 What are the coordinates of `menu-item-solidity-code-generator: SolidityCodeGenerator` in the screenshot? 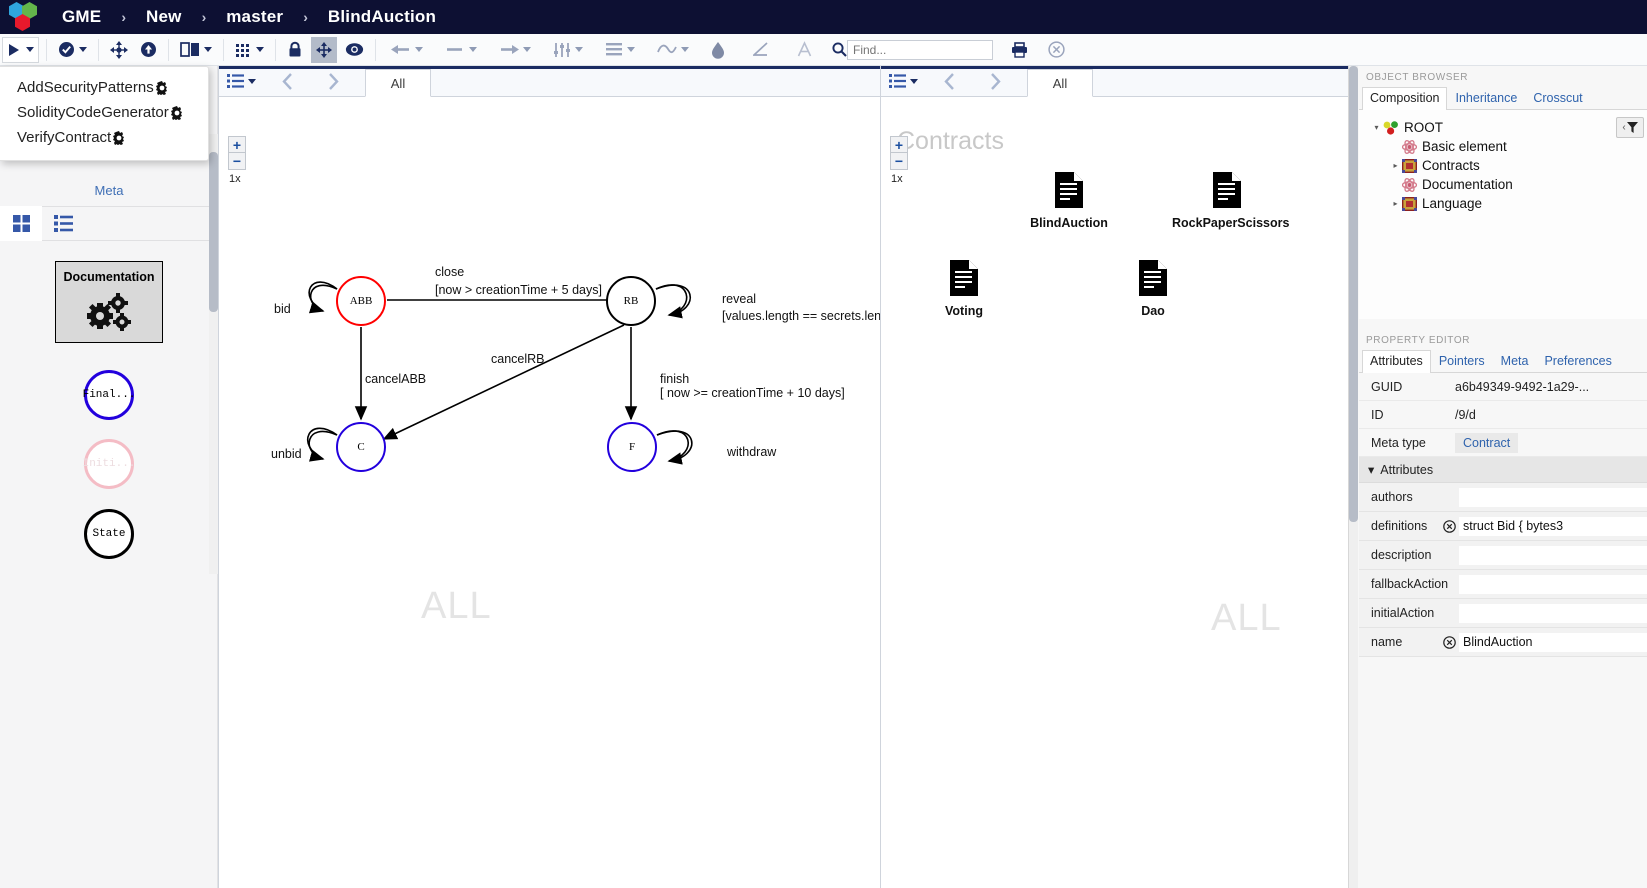 It's located at (104, 112).